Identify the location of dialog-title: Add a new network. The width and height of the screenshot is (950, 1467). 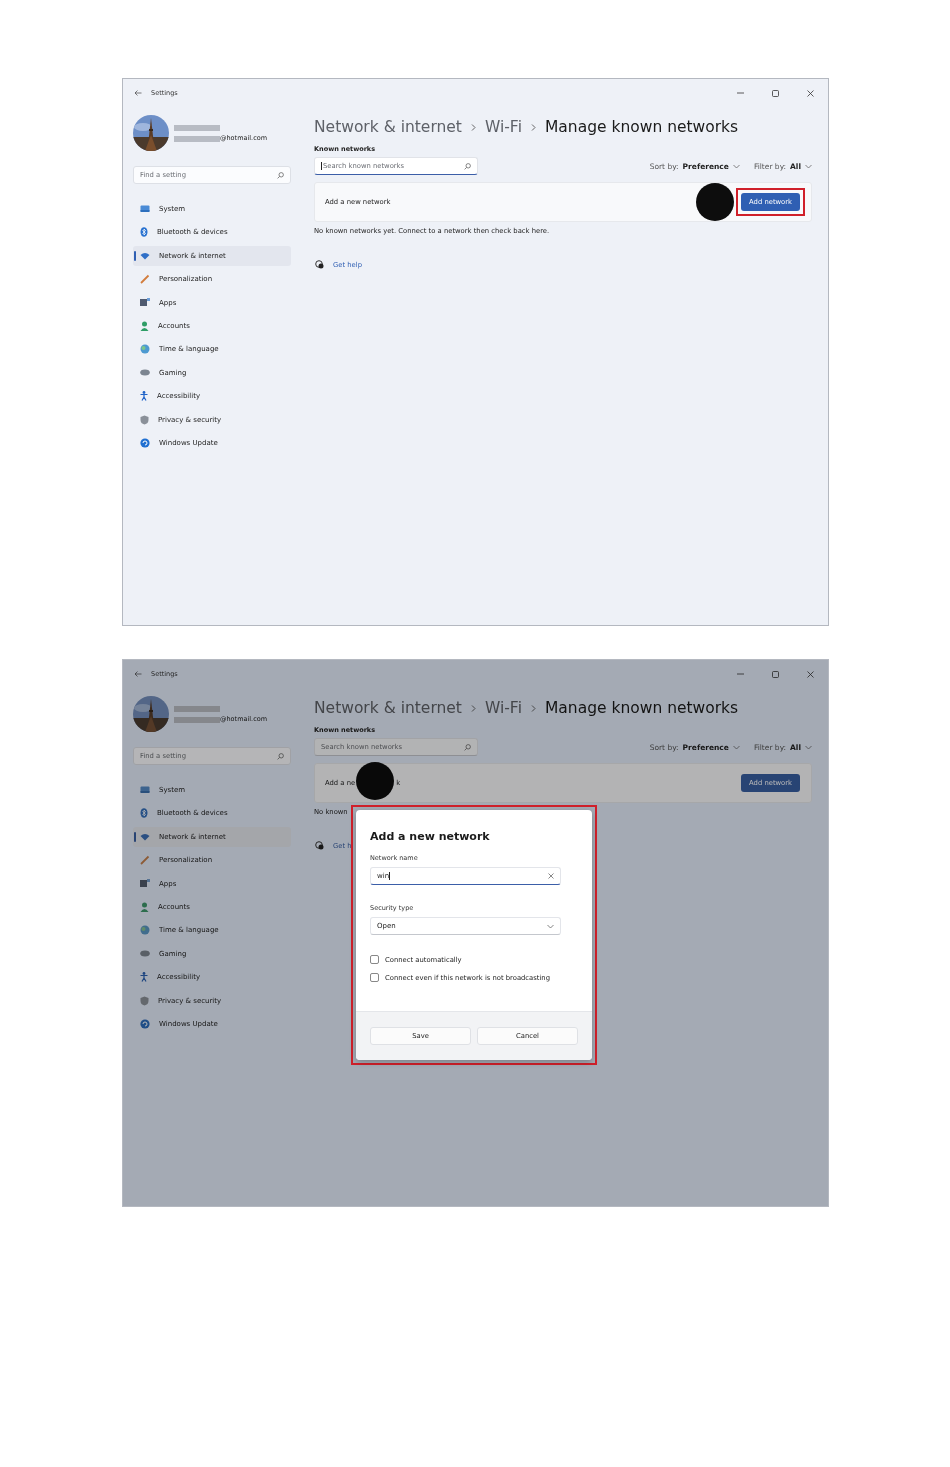
(430, 836).